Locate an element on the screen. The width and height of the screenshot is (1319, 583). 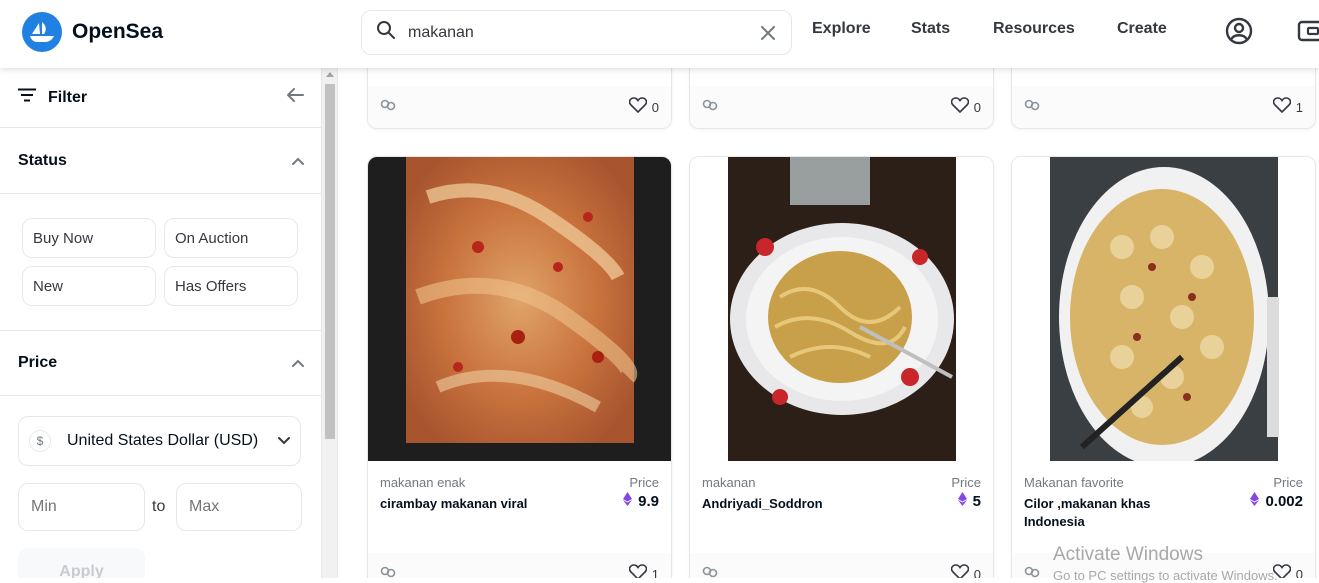
status-on-auction: On Auction is located at coordinates (231, 238).